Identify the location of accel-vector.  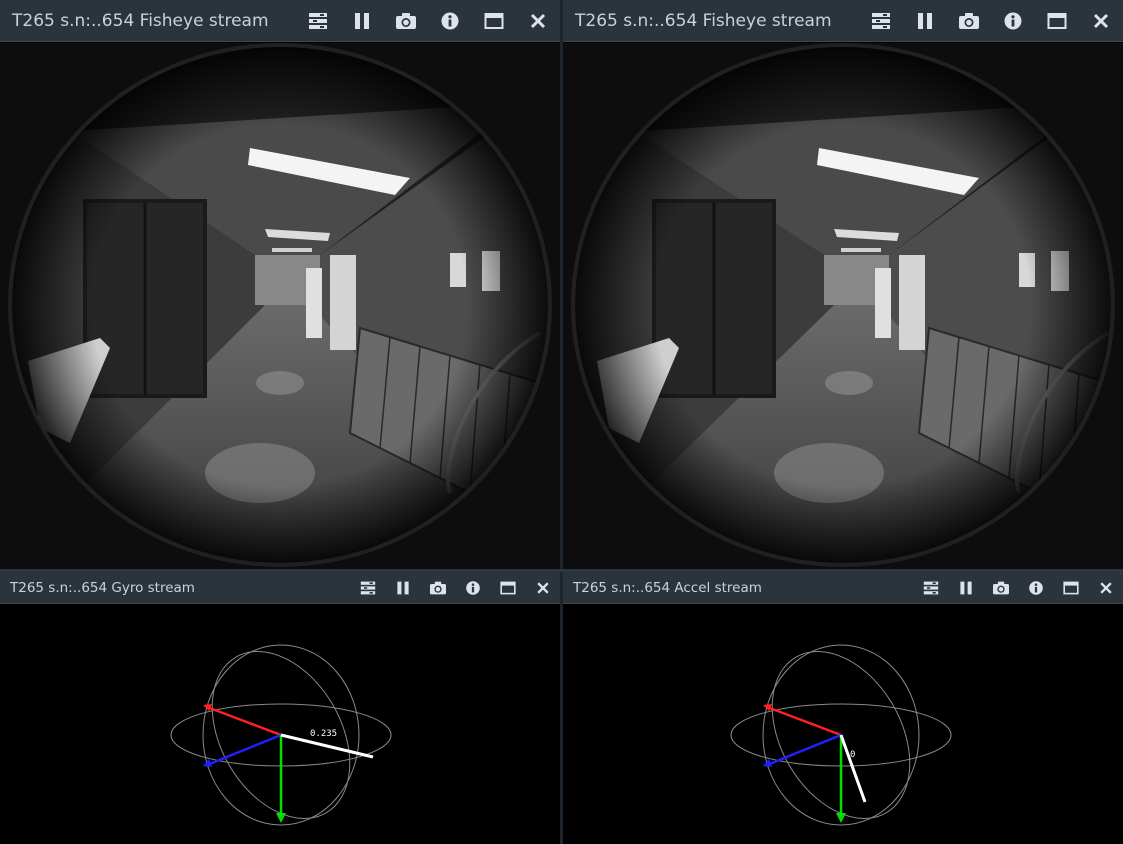
(853, 768).